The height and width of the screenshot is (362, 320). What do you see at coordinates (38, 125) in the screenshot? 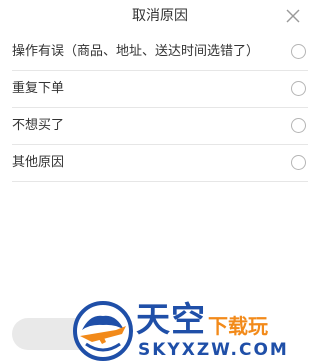
I see `reason-label: 不想买了` at bounding box center [38, 125].